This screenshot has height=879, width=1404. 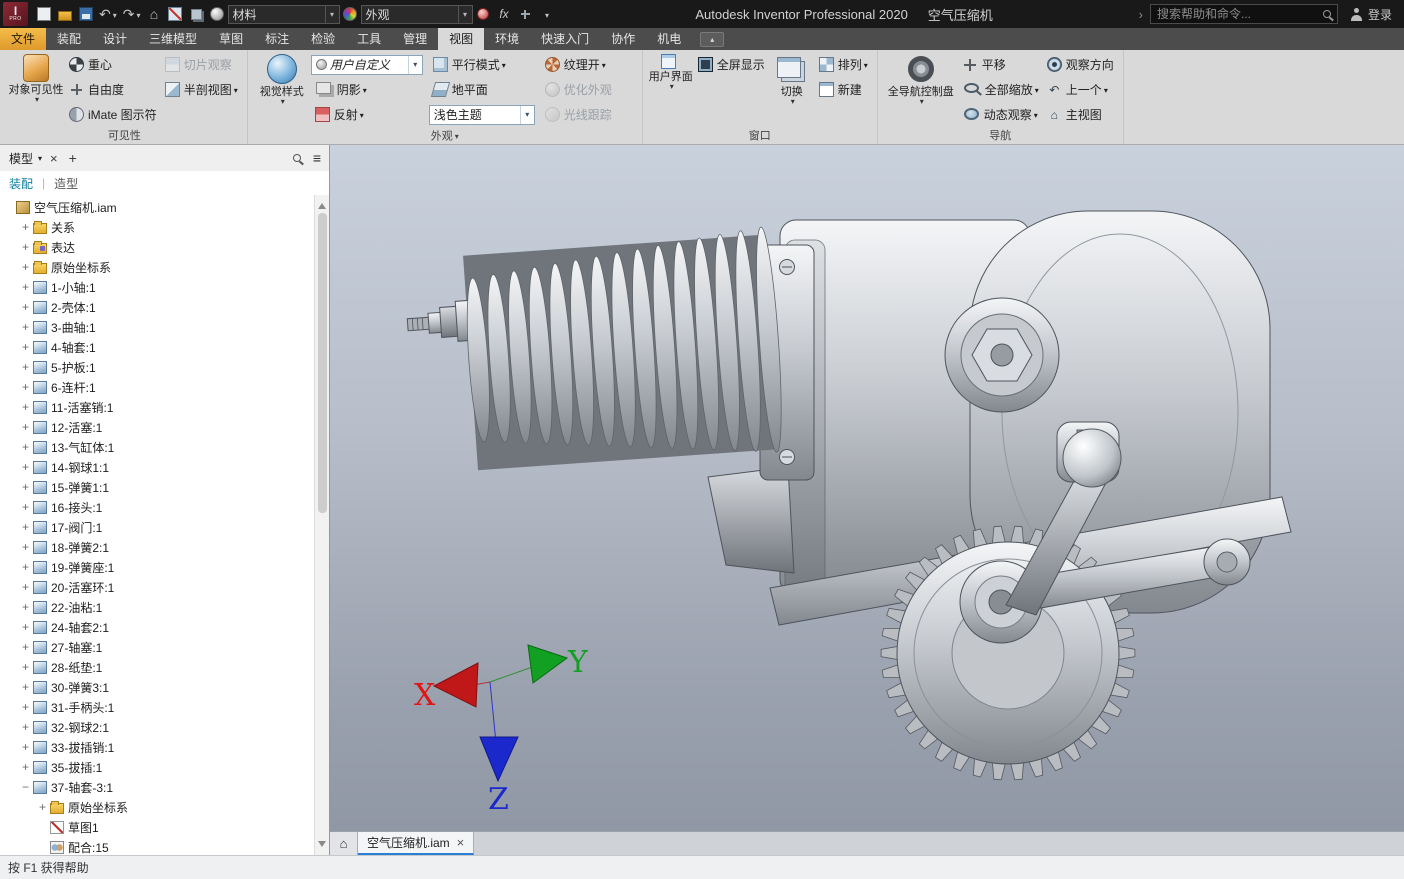 What do you see at coordinates (277, 39) in the screenshot?
I see `ribbon-tab-5: 标注` at bounding box center [277, 39].